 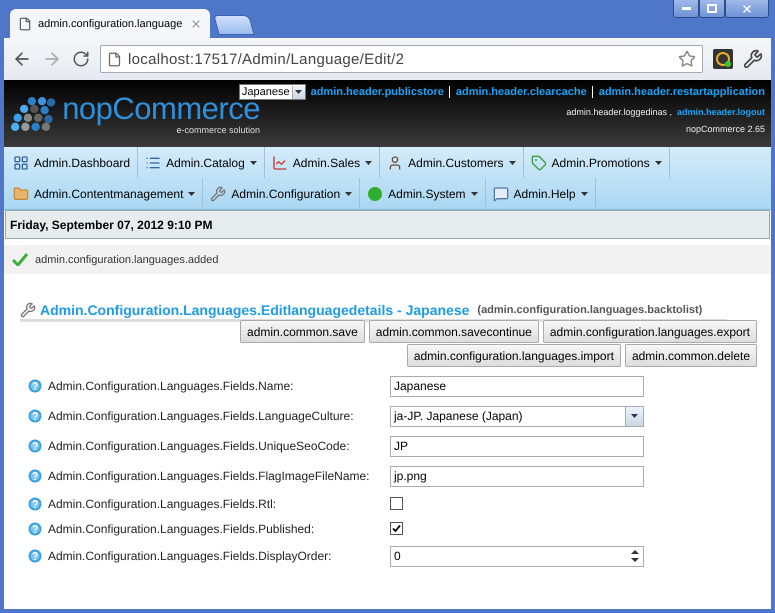 I want to click on action-button: admin.configuration.languages.export, so click(x=649, y=331).